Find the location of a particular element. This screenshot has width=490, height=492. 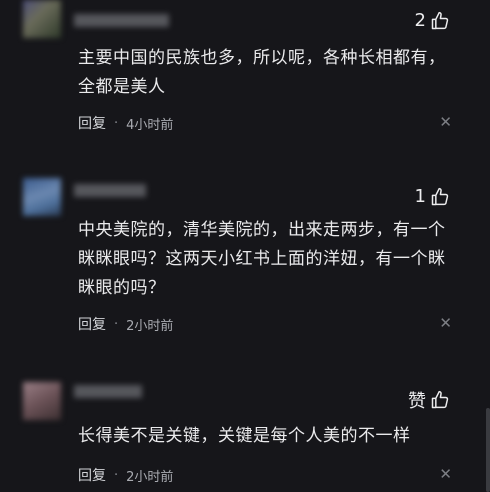

comment-text-line: 全都是美人 is located at coordinates (122, 87).